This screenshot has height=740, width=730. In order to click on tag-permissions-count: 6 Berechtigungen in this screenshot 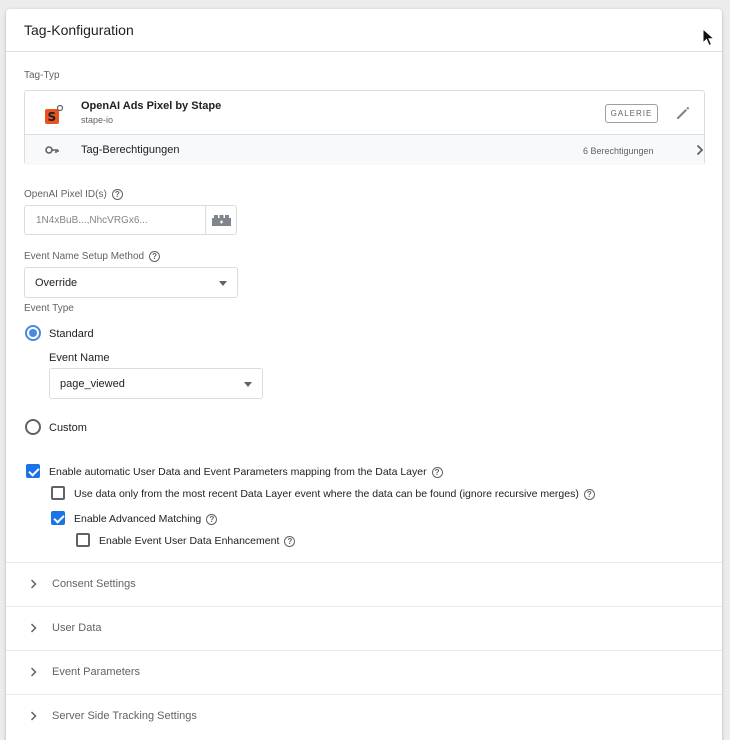, I will do `click(618, 151)`.